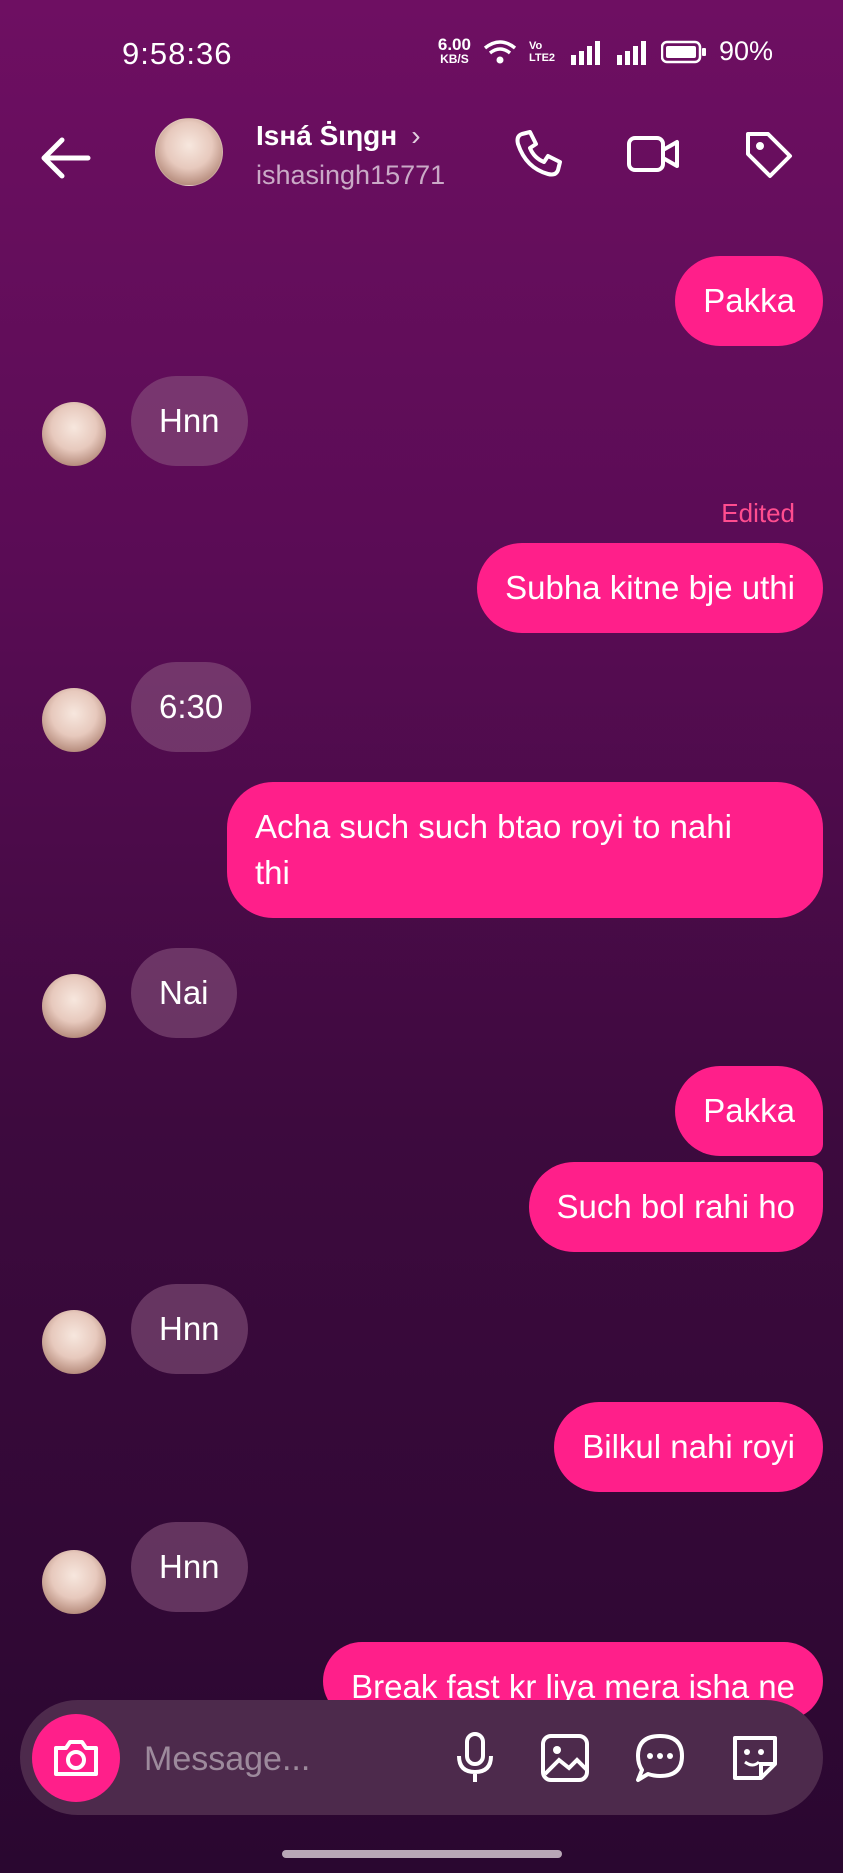  Describe the element at coordinates (653, 154) in the screenshot. I see `video-icon` at that location.